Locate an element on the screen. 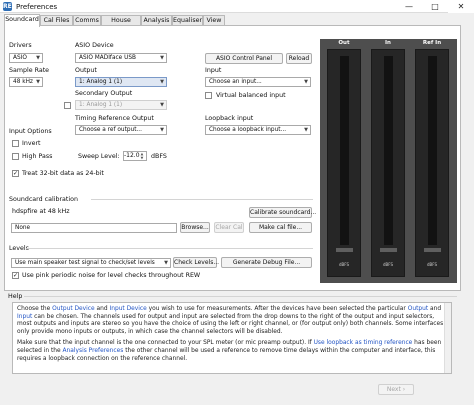 Image resolution: width=474 pixels, height=405 pixels. invert-checkbox is located at coordinates (15, 143).